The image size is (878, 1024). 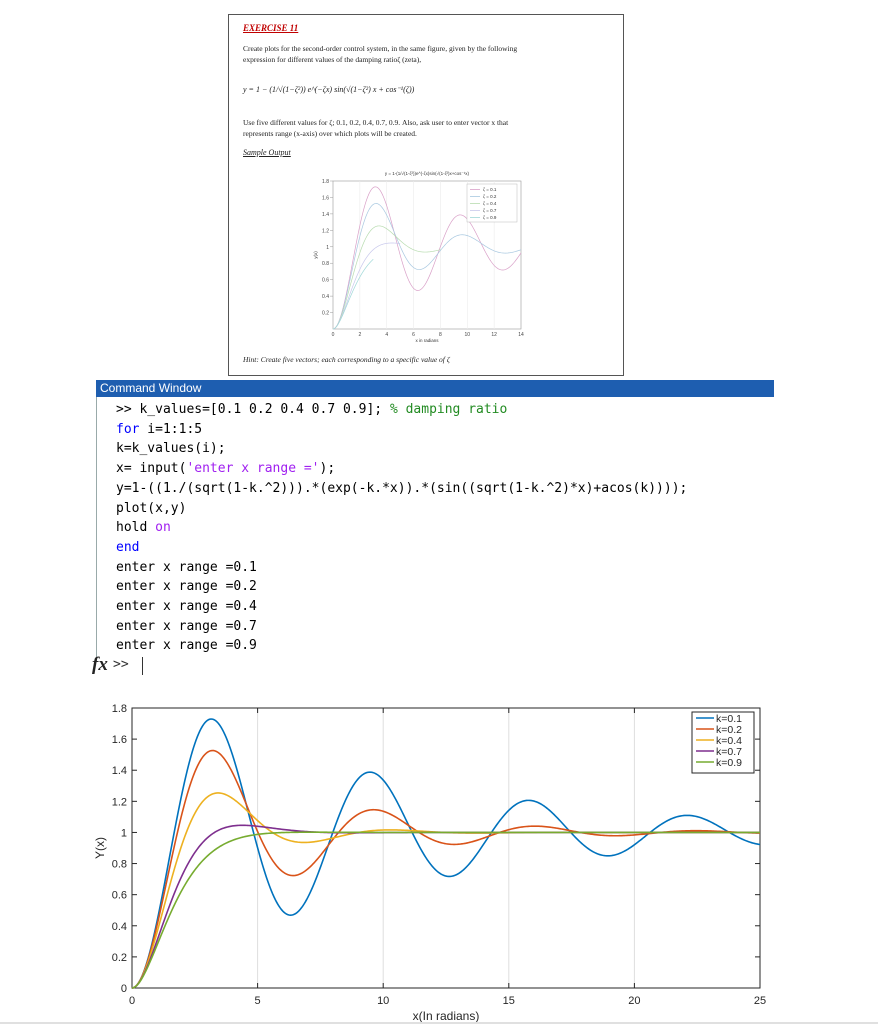 I want to click on mini-x-tick-label: 12, so click(x=494, y=335).